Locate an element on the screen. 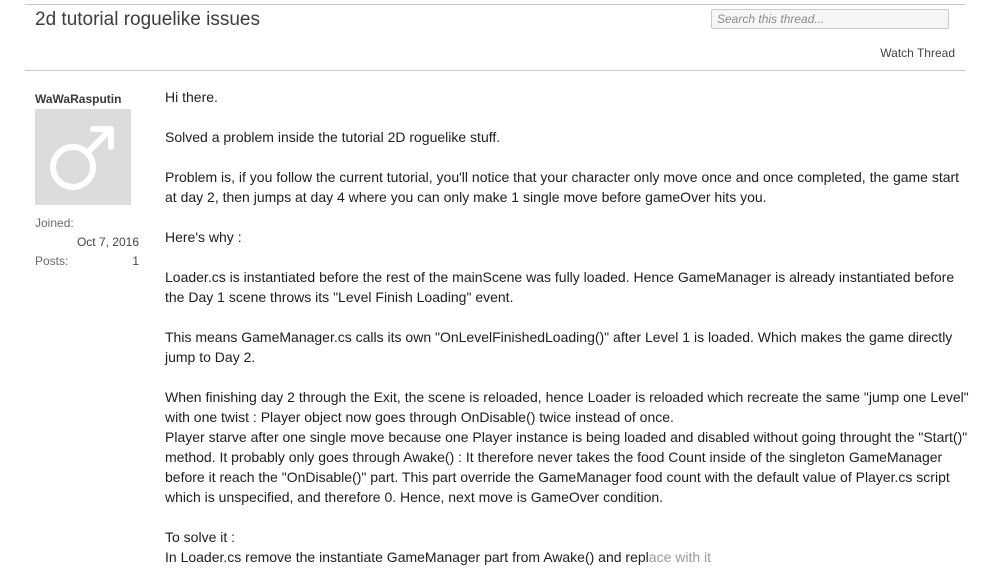 This screenshot has width=1008, height=586. joined-row: Joined: is located at coordinates (87, 225).